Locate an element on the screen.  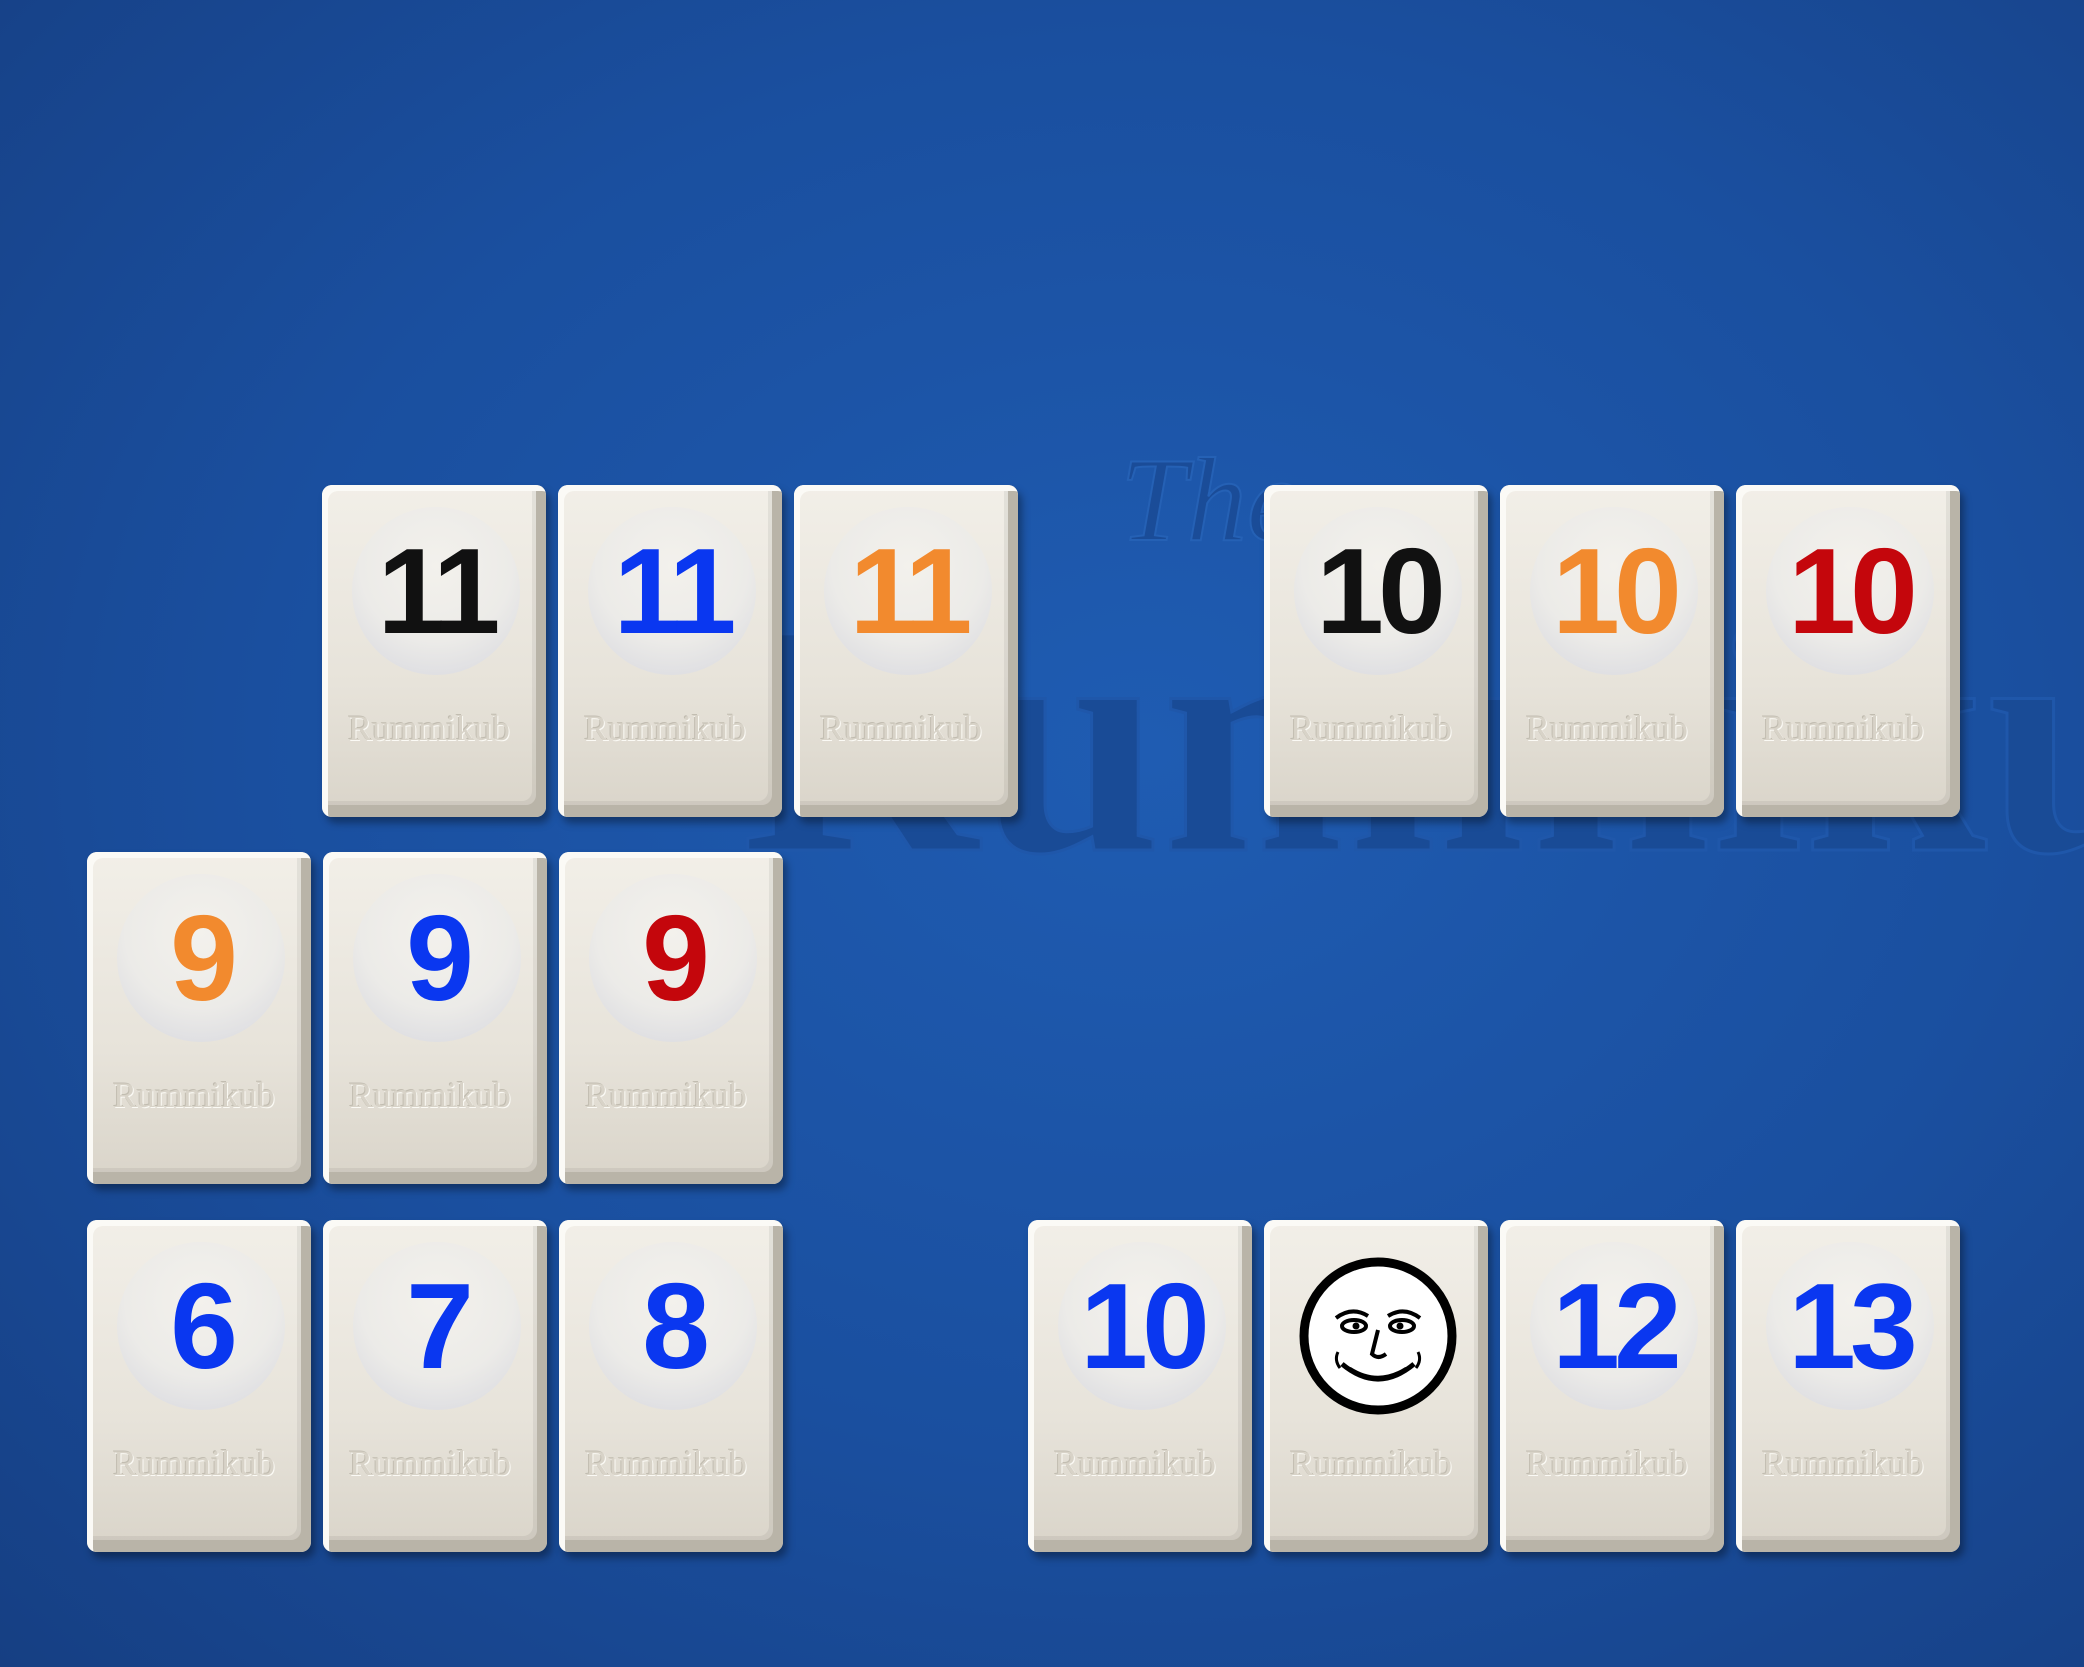
tile-number: 12 is located at coordinates (1617, 1326).